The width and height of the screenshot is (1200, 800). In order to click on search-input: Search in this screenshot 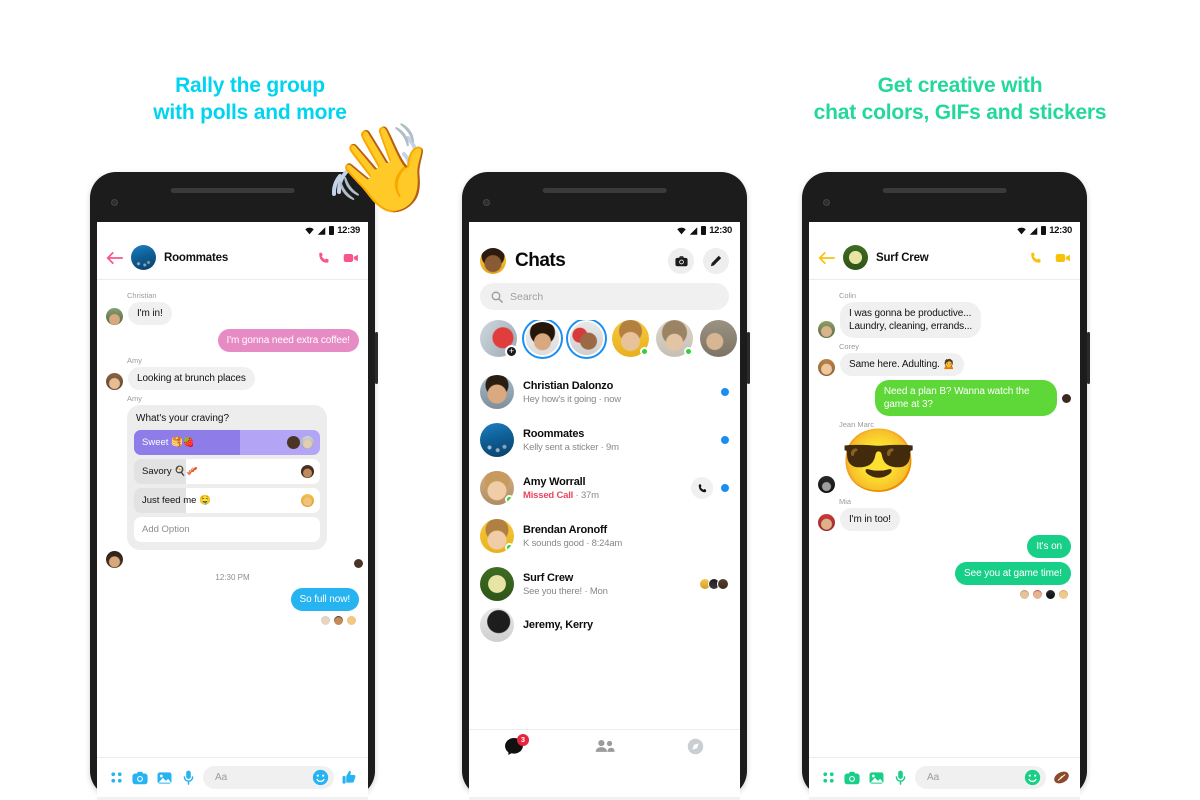, I will do `click(604, 296)`.